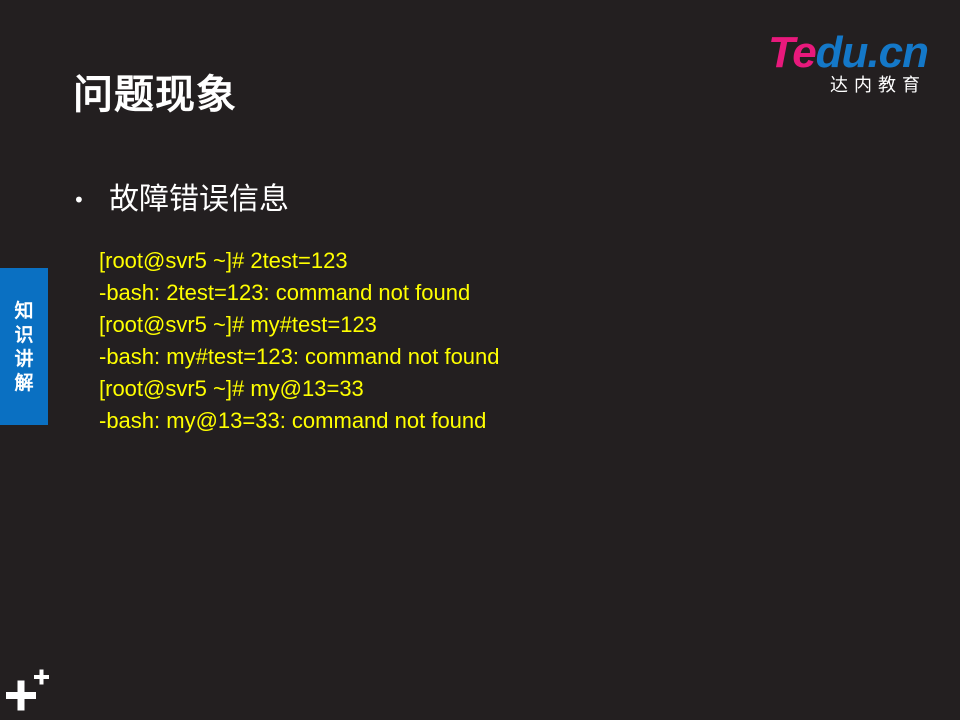 This screenshot has width=960, height=720. I want to click on terminal-line: [root@svr5 ~]# my#test=123, so click(238, 324).